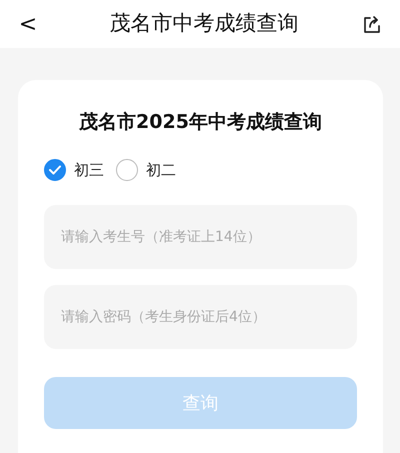  What do you see at coordinates (200, 317) in the screenshot?
I see `input-field: 请输入密码（考生身份证后4位）` at bounding box center [200, 317].